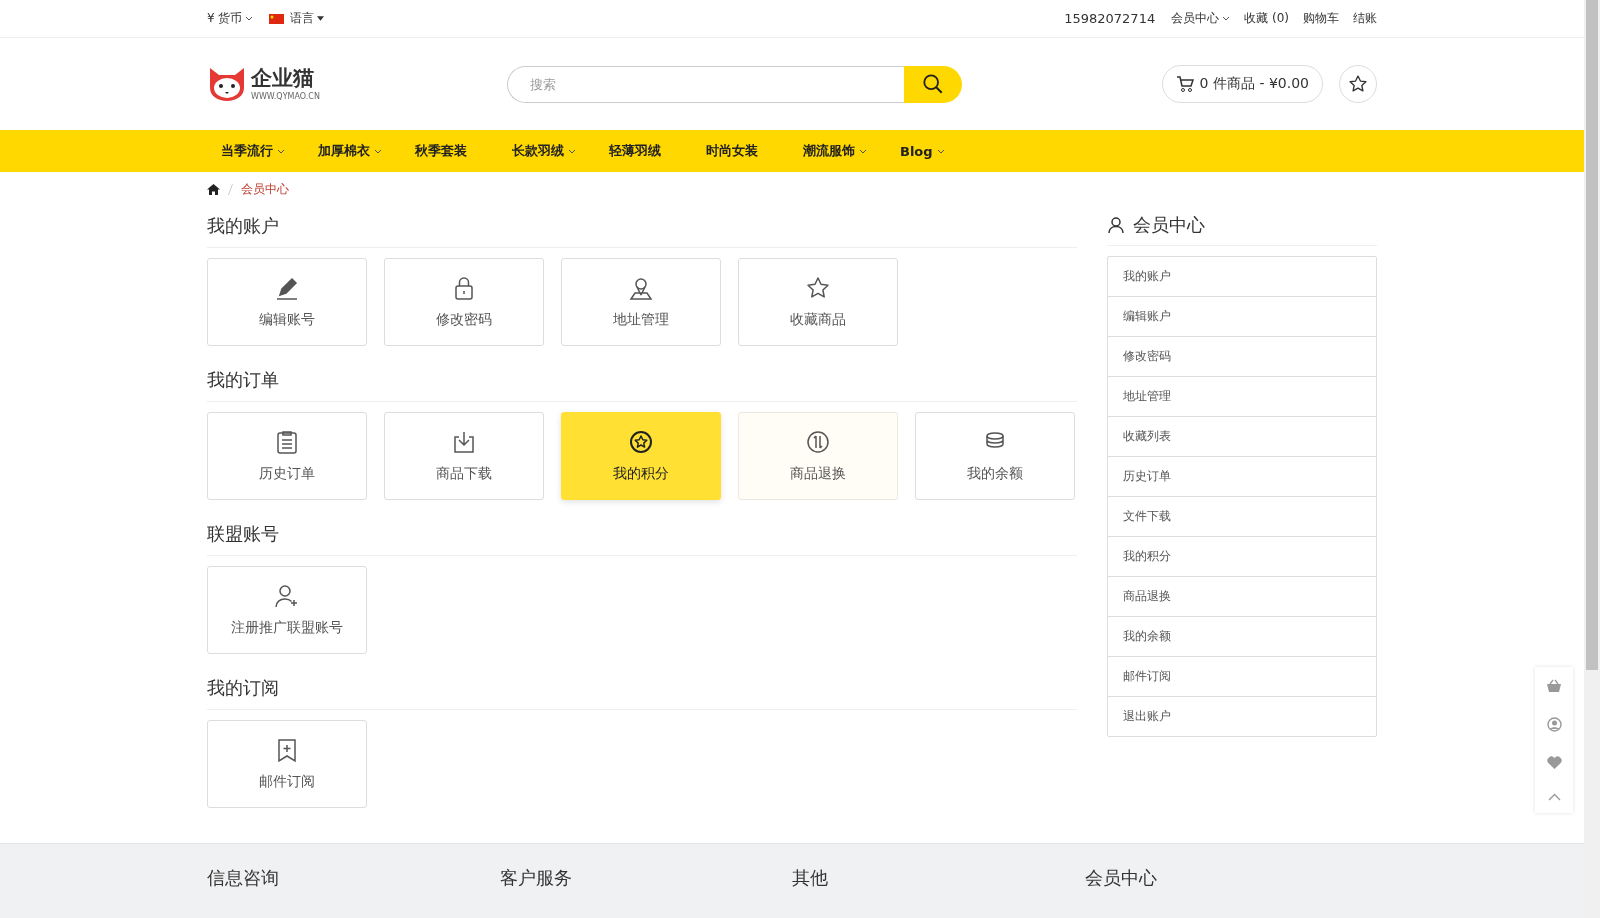 This screenshot has width=1600, height=918. What do you see at coordinates (1266, 18) in the screenshot?
I see `top-link: 收藏 (0)` at bounding box center [1266, 18].